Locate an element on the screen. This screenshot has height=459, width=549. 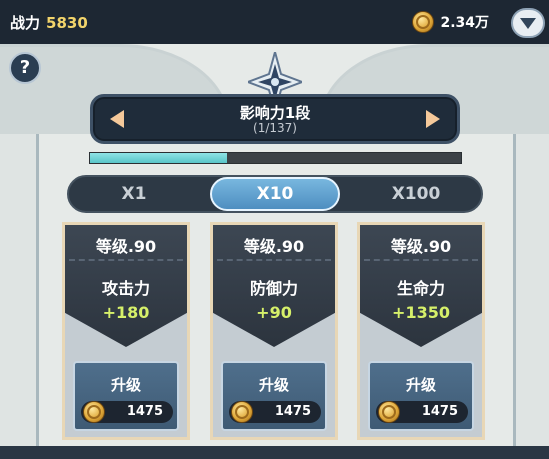
stat-bonus: +1350 is located at coordinates (421, 312).